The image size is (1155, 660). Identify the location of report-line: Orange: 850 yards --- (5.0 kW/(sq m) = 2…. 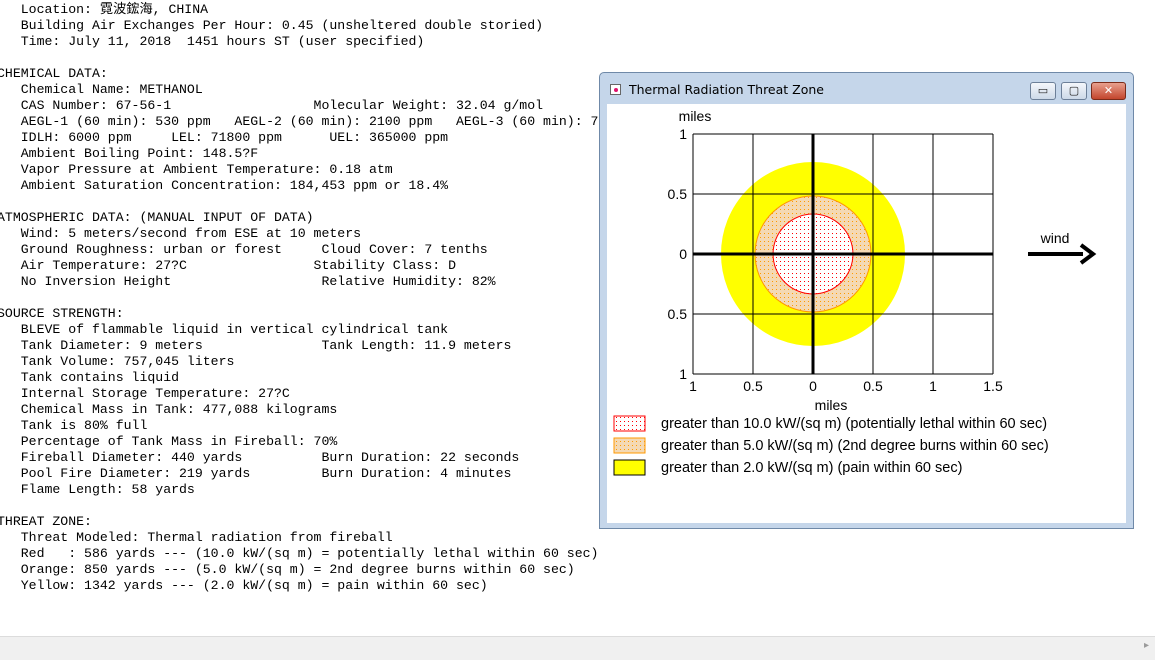
(287, 569).